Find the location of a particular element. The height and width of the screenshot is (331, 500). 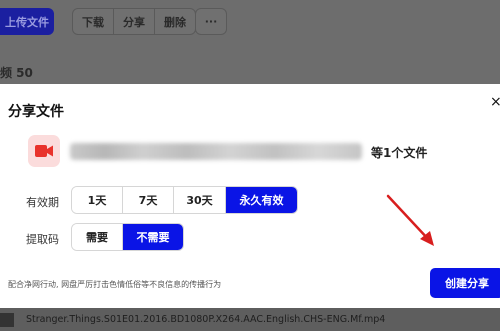

policy-notice: 配合净网行动, 网盘严厉打击色情低俗等不良信息的传播行为 is located at coordinates (115, 284).